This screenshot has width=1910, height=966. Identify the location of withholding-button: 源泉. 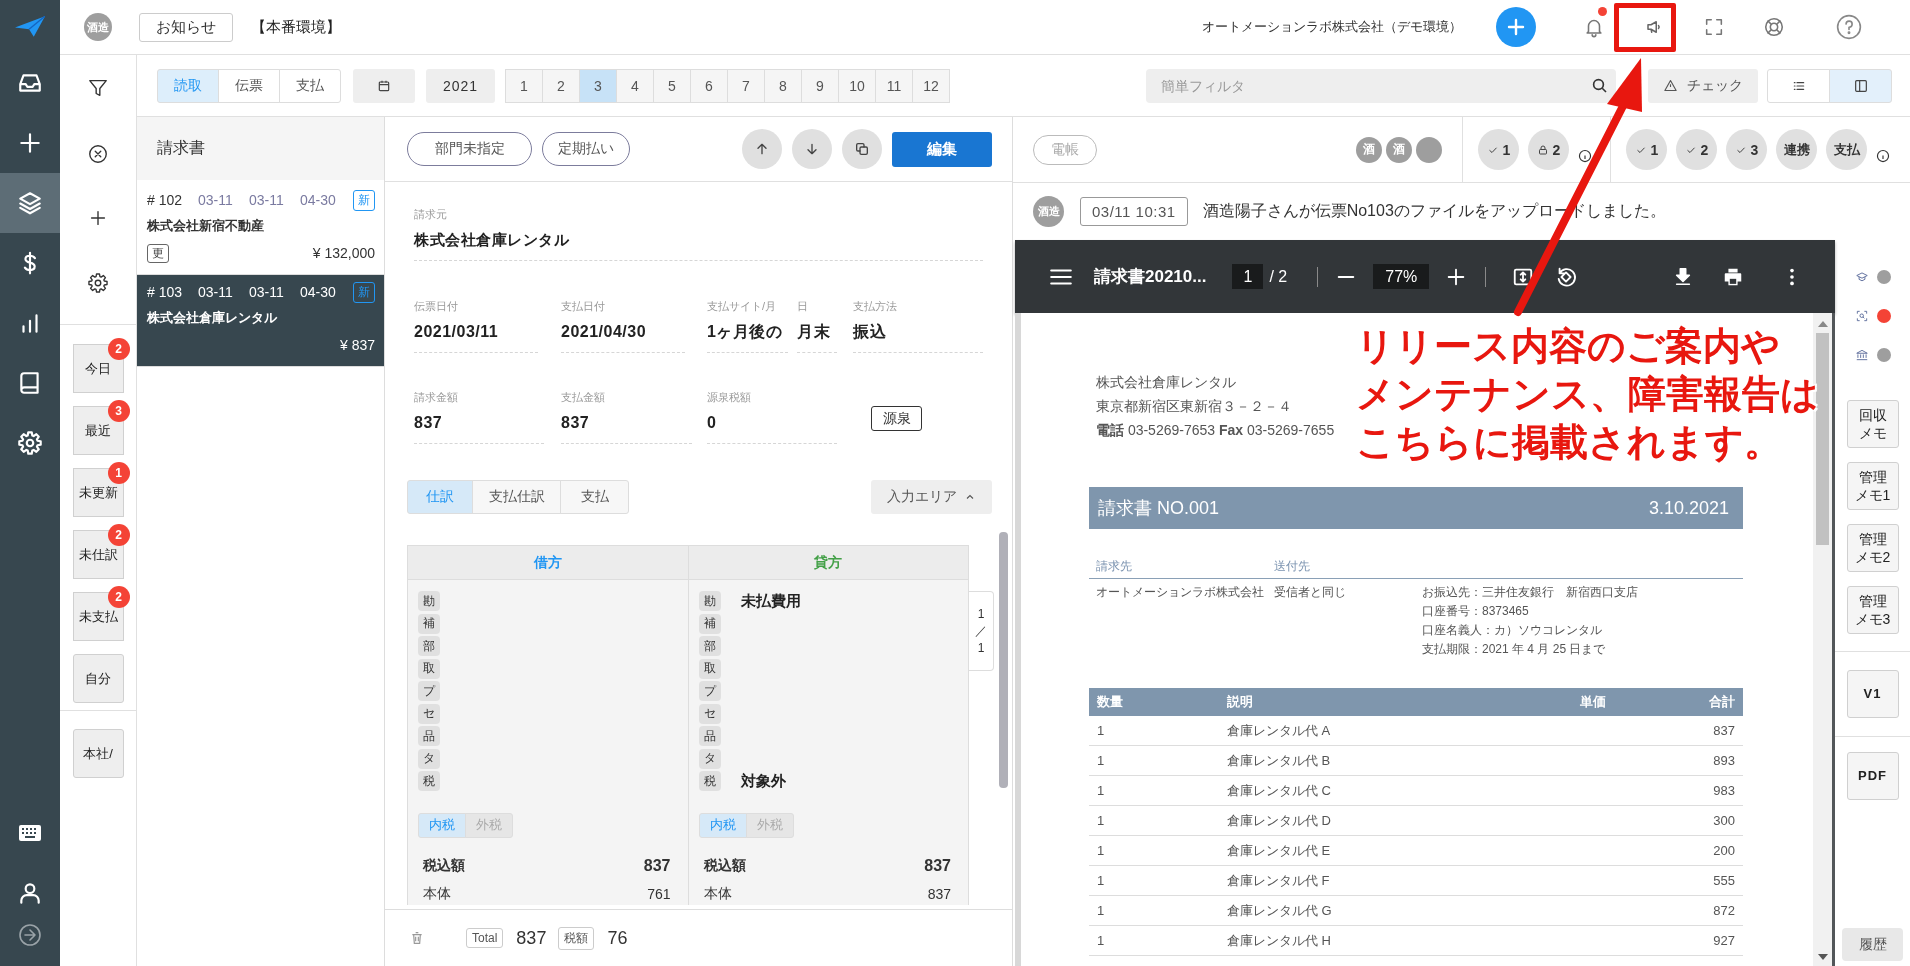
(896, 418).